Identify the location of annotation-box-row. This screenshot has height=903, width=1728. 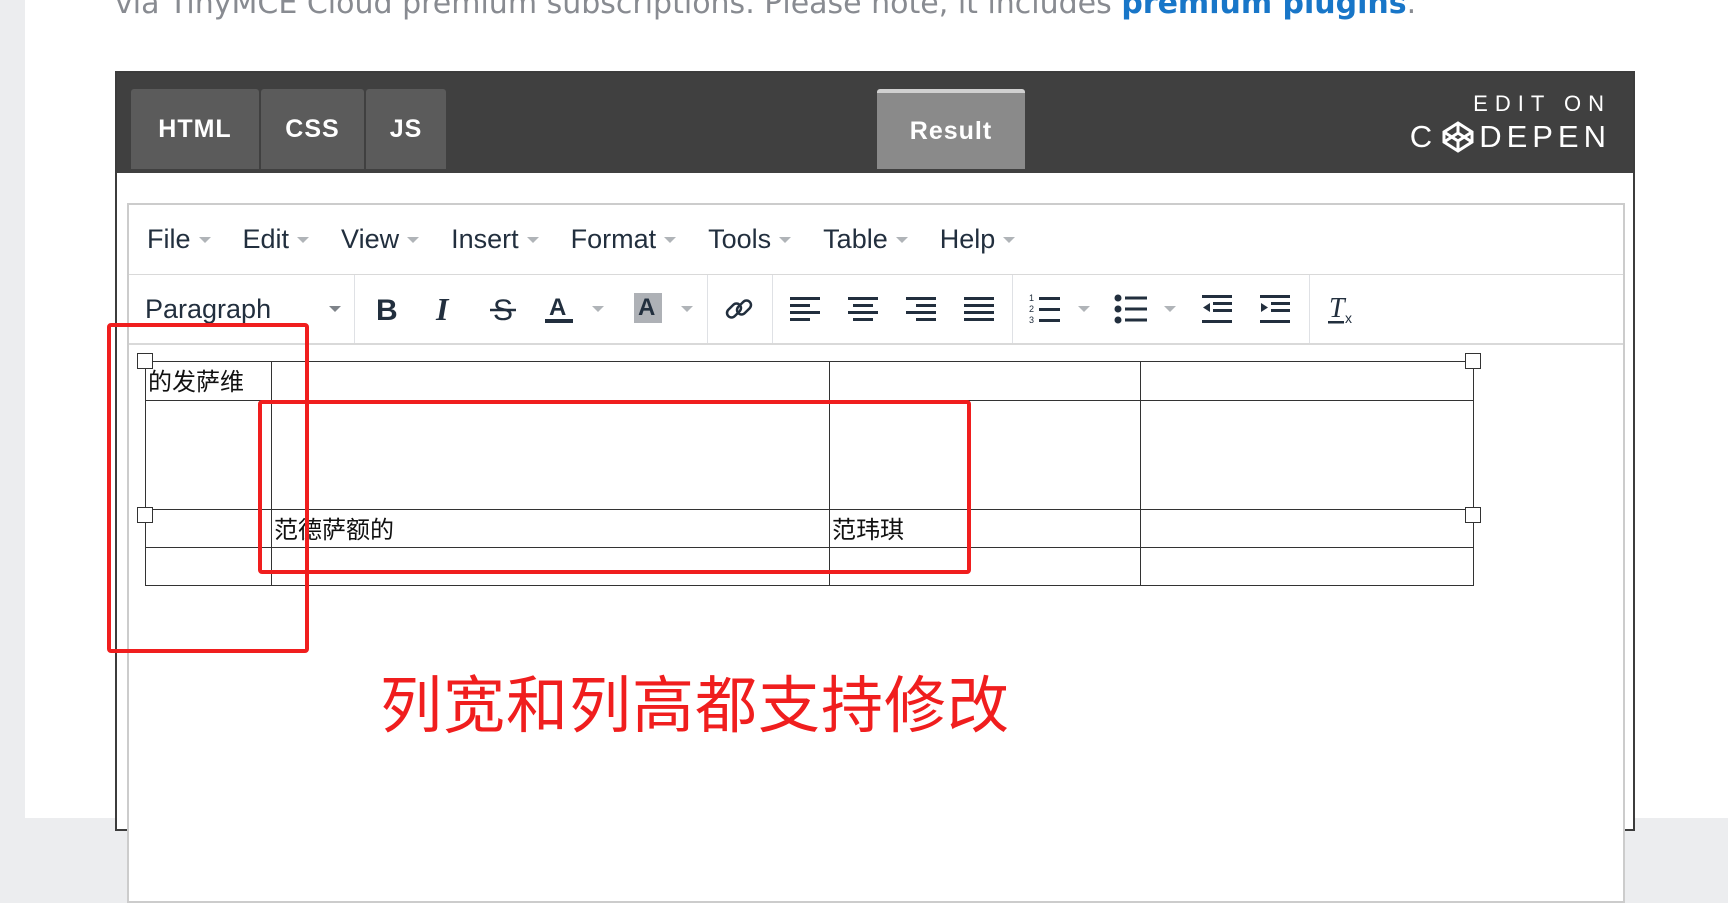
(614, 487).